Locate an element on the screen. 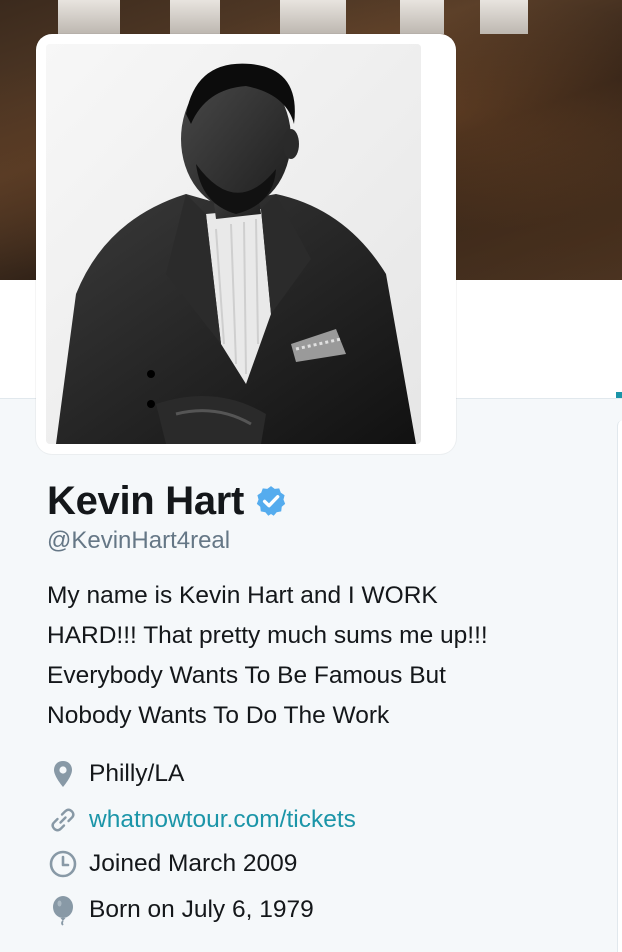 Image resolution: width=622 pixels, height=952 pixels. profile-born-row: Born on July 6, 1979 is located at coordinates (180, 910).